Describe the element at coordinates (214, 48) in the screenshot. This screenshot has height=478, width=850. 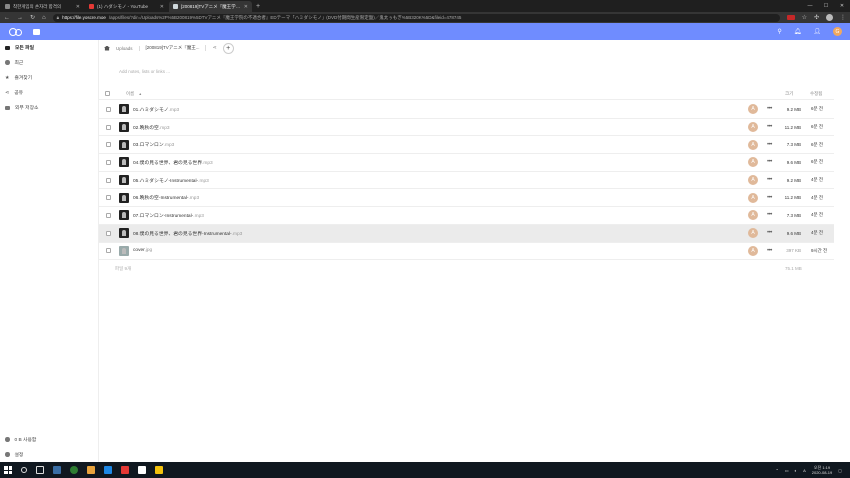
I see `share-folder-icon: ⋖` at that location.